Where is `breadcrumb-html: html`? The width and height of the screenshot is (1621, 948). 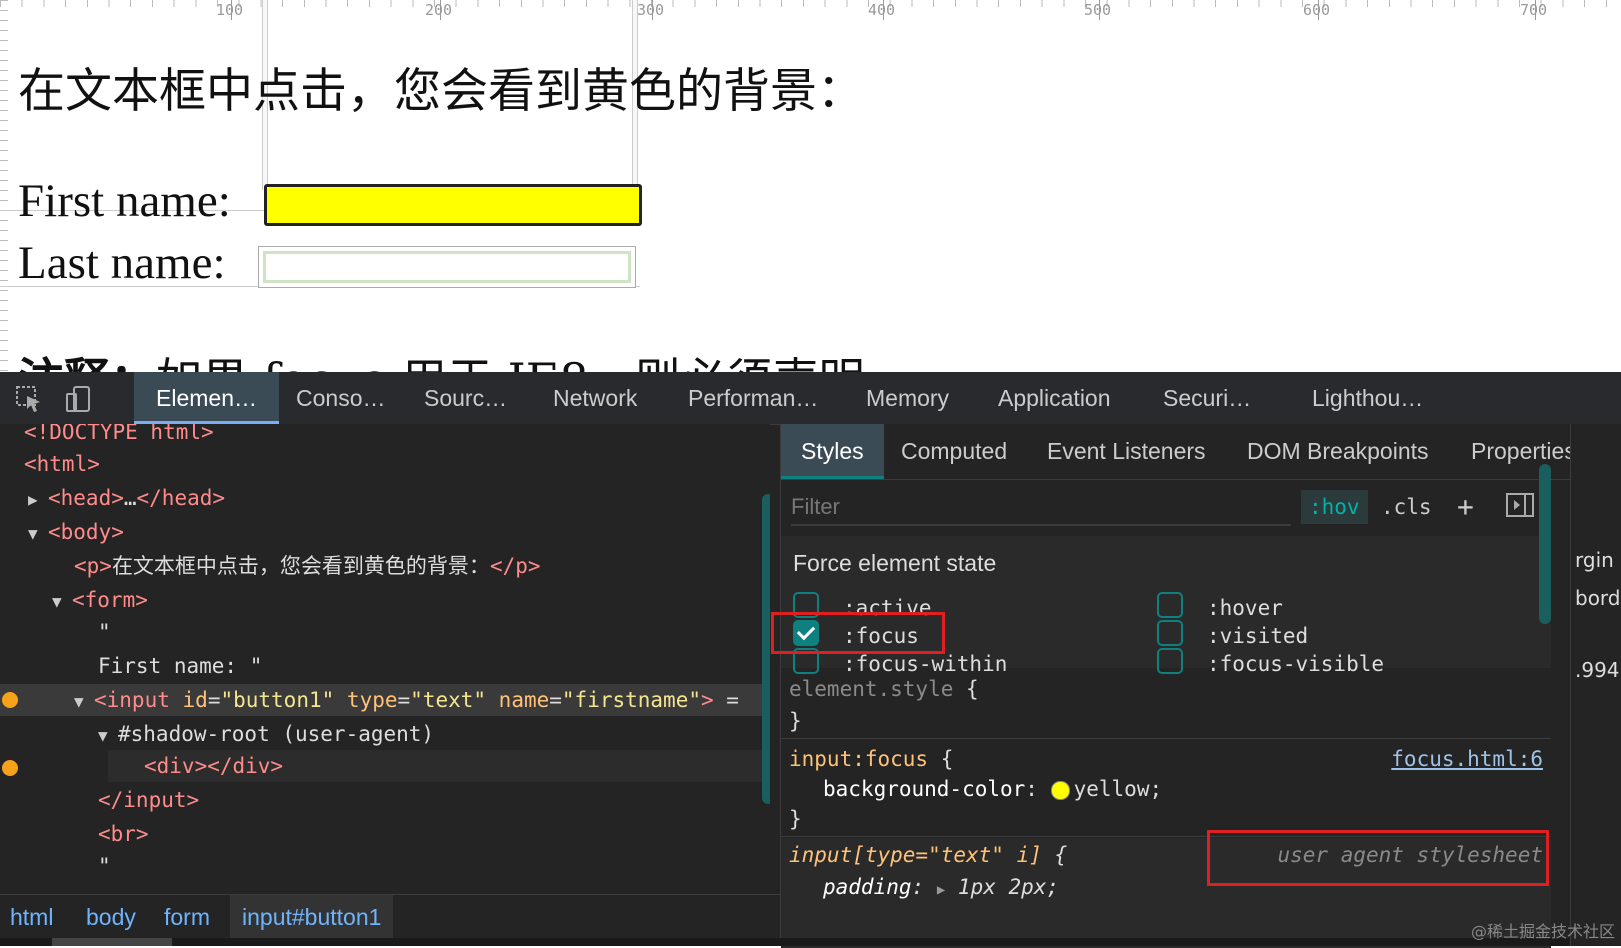 breadcrumb-html: html is located at coordinates (31, 917).